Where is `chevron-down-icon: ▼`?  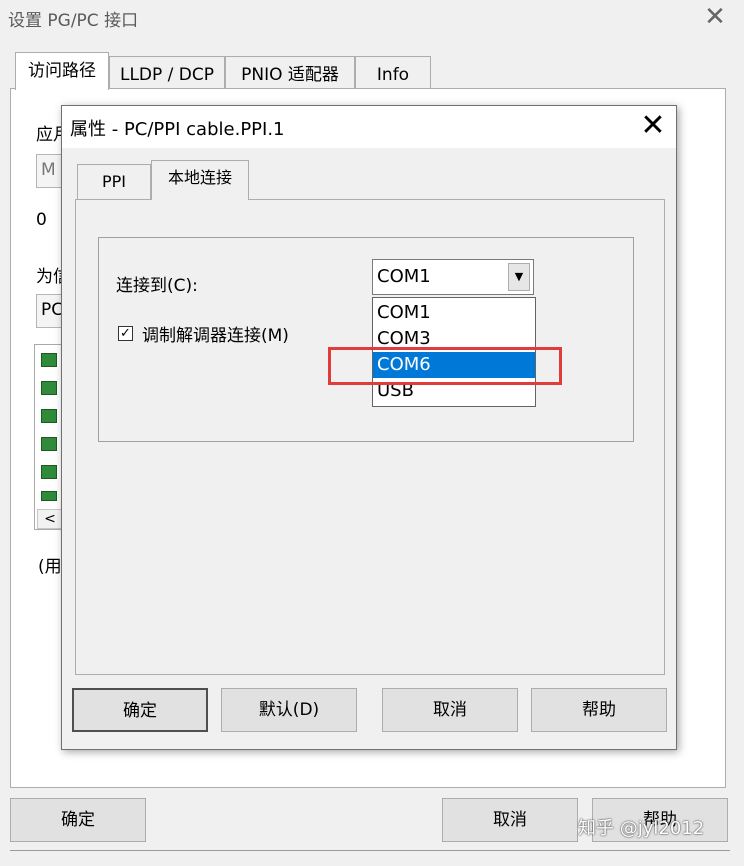
chevron-down-icon: ▼ is located at coordinates (519, 277).